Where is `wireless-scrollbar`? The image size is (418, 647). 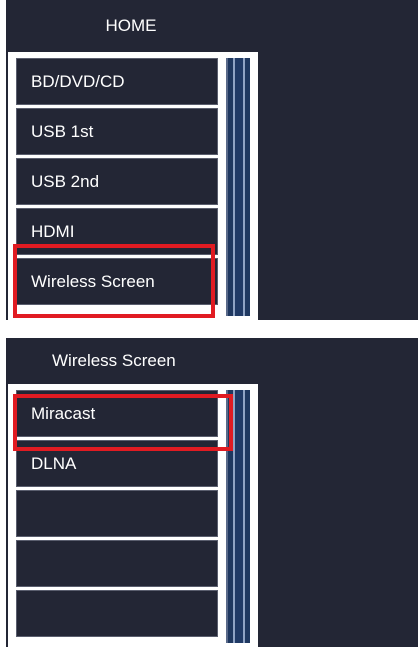
wireless-scrollbar is located at coordinates (238, 516).